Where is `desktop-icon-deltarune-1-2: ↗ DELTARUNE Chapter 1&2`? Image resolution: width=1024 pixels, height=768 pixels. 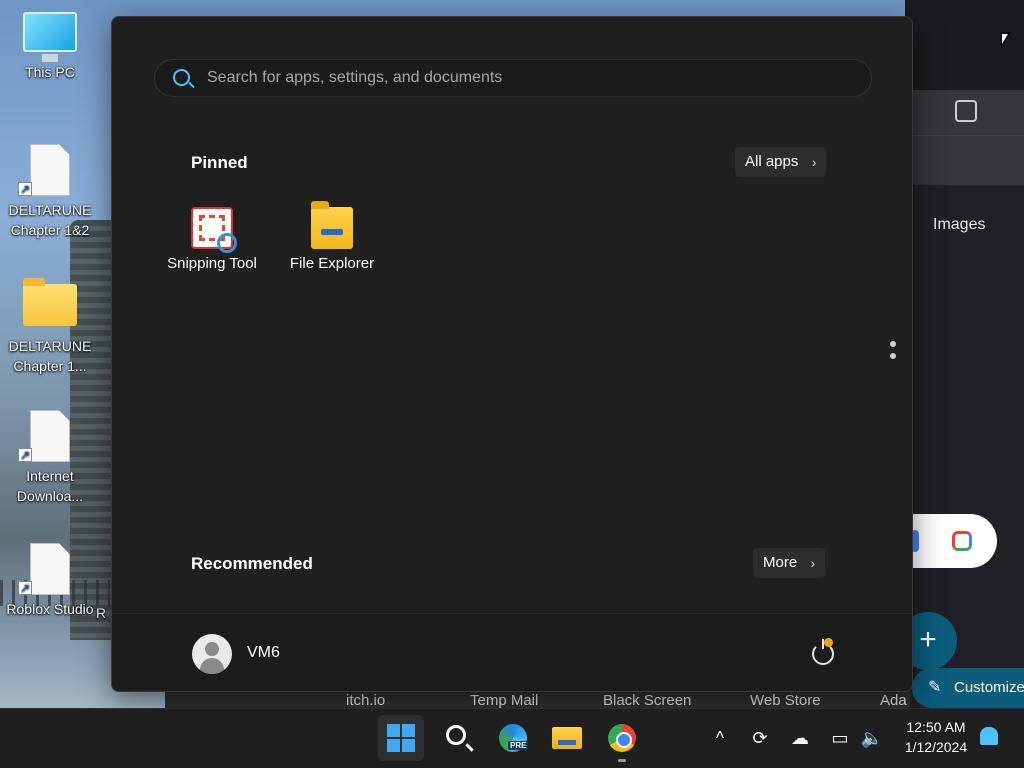
desktop-icon-deltarune-1-2: ↗ DELTARUNE Chapter 1&2 is located at coordinates (50, 192).